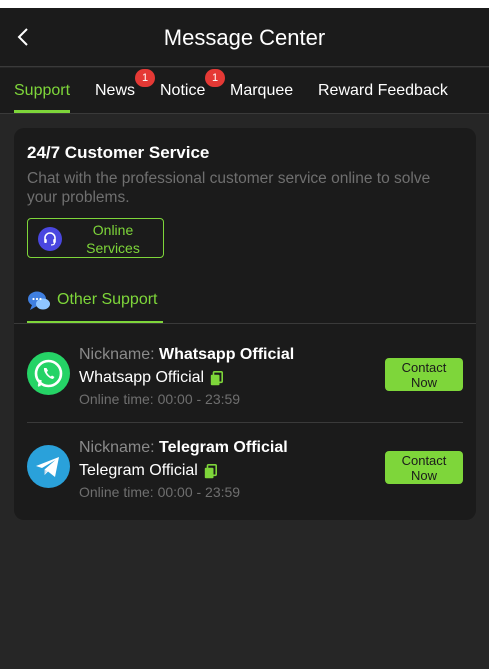 This screenshot has width=495, height=669. What do you see at coordinates (115, 91) in the screenshot?
I see `tab-news: News` at bounding box center [115, 91].